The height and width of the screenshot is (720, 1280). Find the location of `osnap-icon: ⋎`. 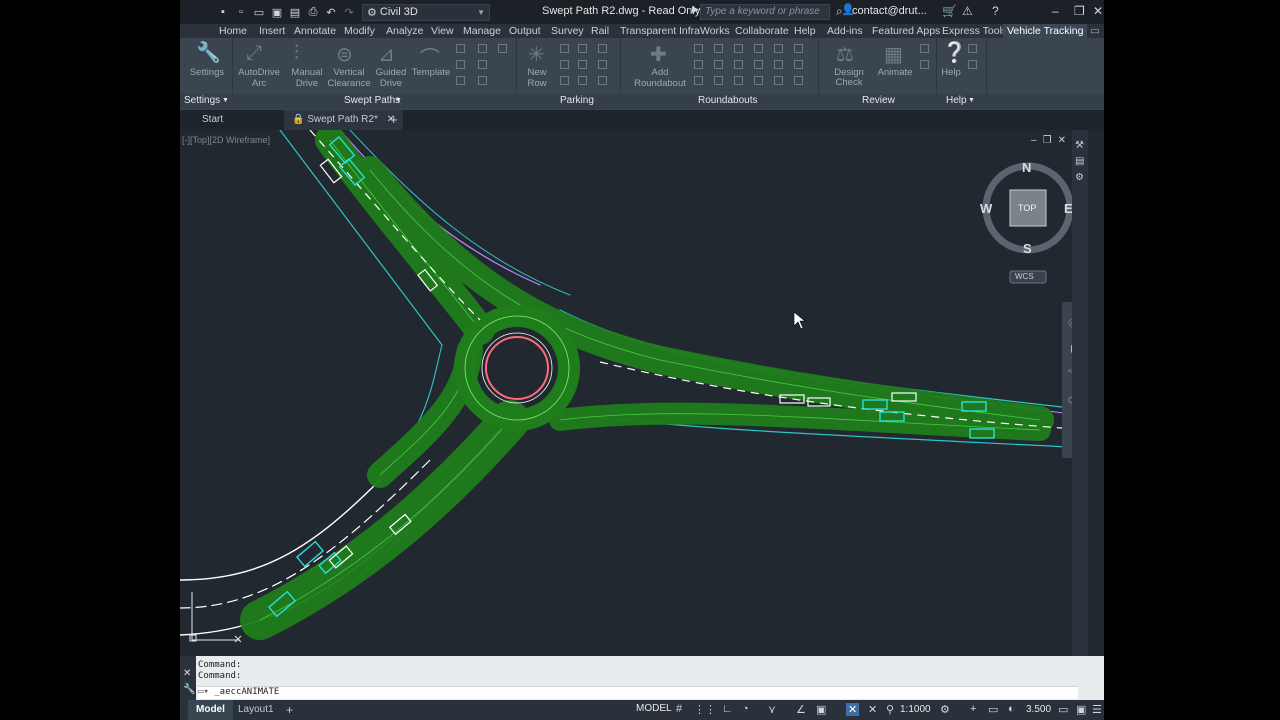

osnap-icon: ⋎ is located at coordinates (772, 709).